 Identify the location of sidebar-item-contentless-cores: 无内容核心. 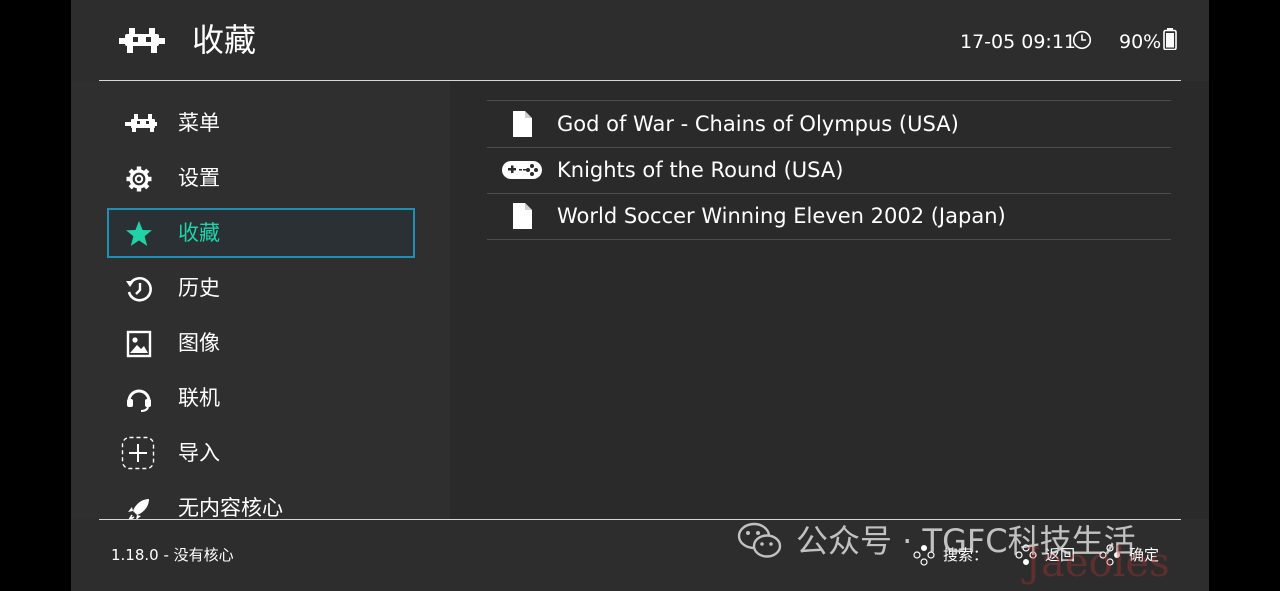
(261, 501).